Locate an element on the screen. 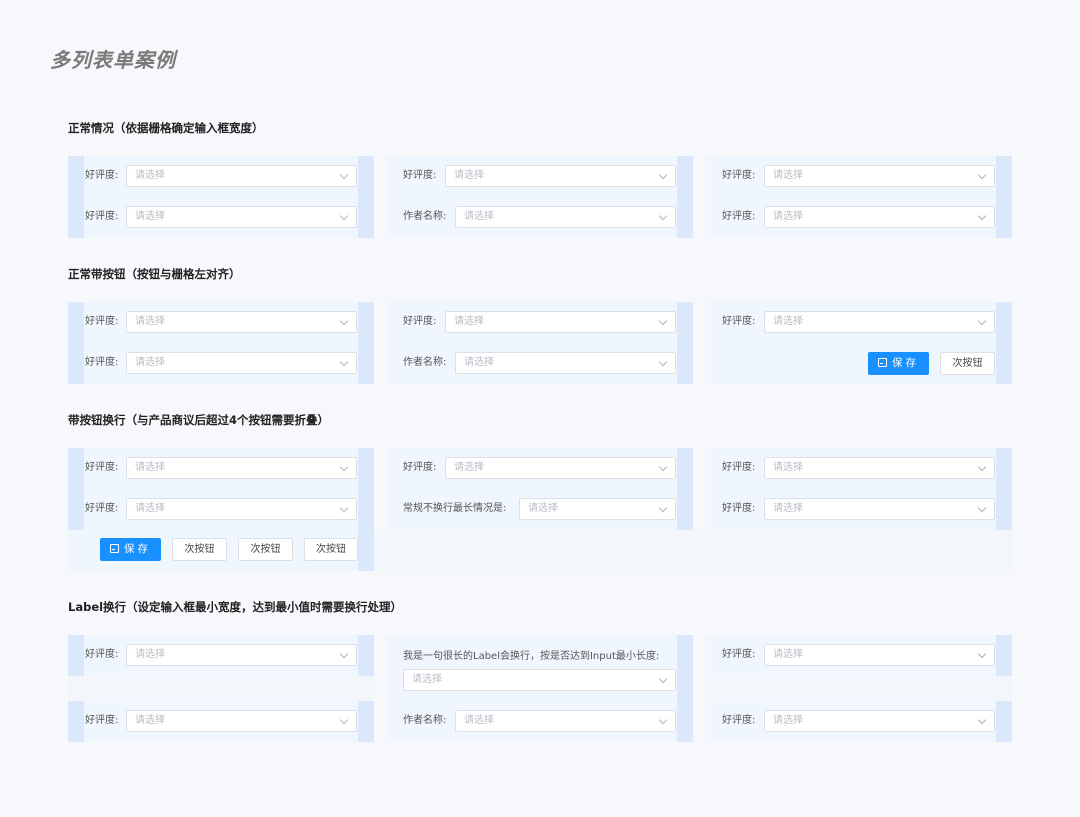 The height and width of the screenshot is (817, 1080). page-title: 多列表单案例 is located at coordinates (113, 58).